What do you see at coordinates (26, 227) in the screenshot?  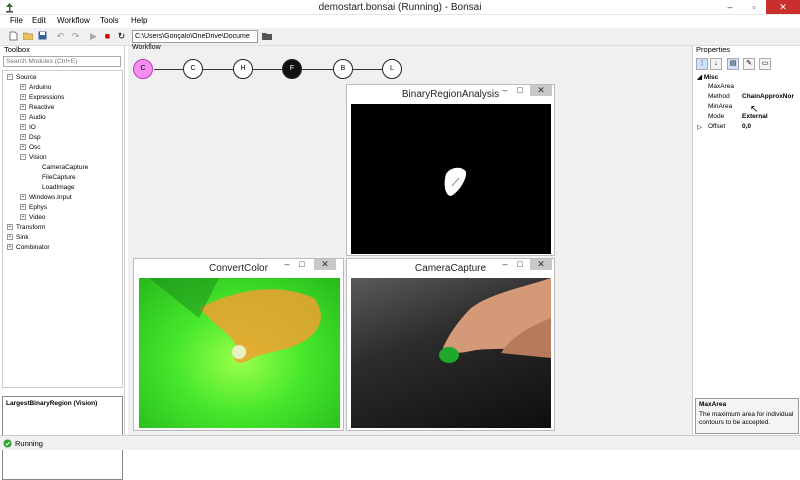 I see `tree-item-transform: + Transform` at bounding box center [26, 227].